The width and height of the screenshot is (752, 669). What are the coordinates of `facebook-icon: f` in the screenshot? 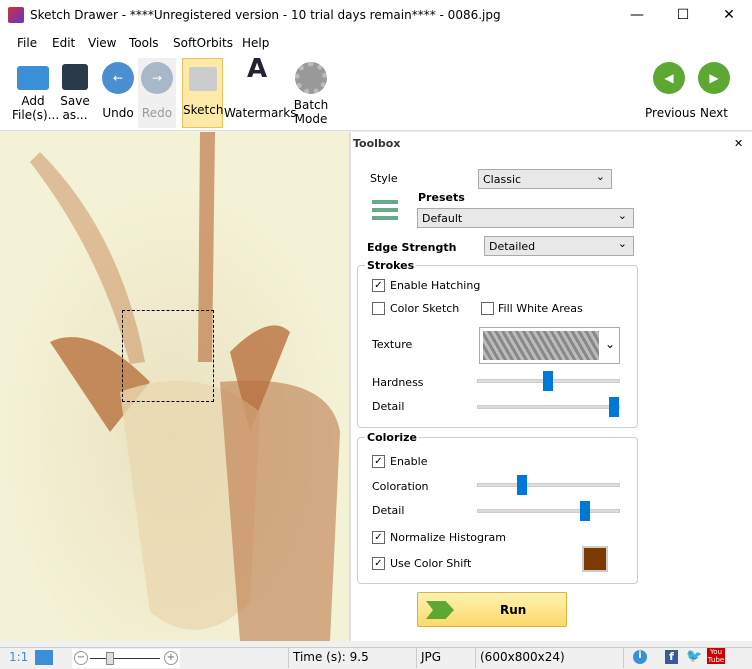 It's located at (671, 657).